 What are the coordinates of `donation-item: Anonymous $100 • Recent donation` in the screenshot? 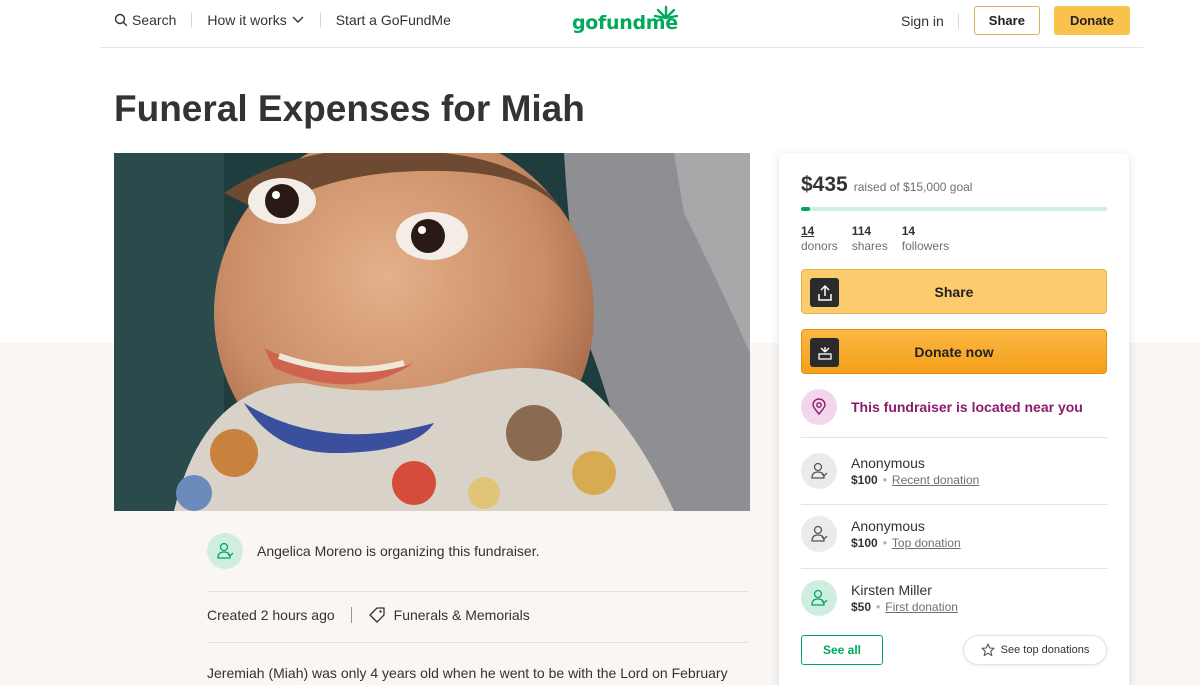 It's located at (890, 471).